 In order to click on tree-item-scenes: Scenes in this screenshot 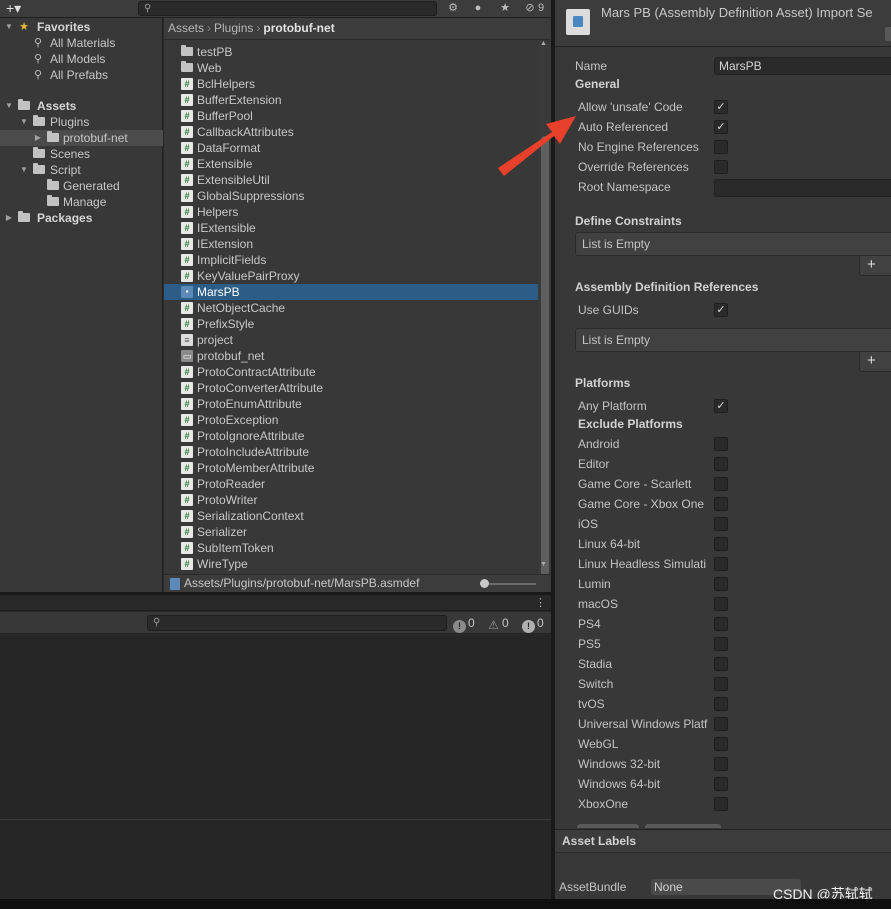, I will do `click(81, 154)`.